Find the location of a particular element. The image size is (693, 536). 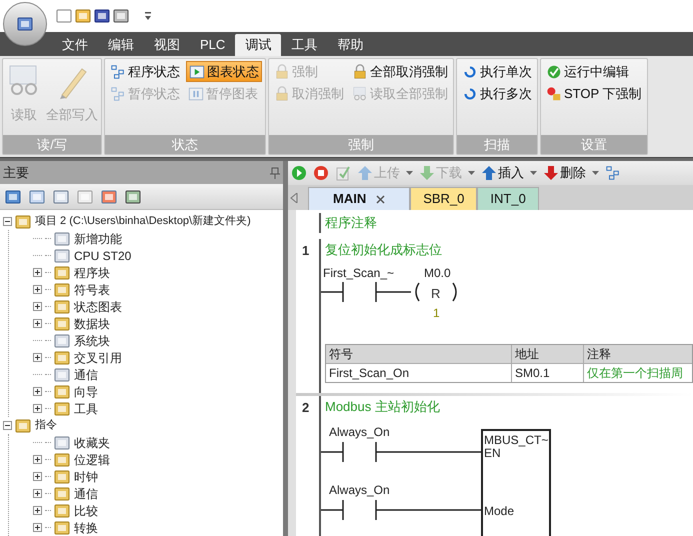

tree-item: 工具 is located at coordinates (86, 409).